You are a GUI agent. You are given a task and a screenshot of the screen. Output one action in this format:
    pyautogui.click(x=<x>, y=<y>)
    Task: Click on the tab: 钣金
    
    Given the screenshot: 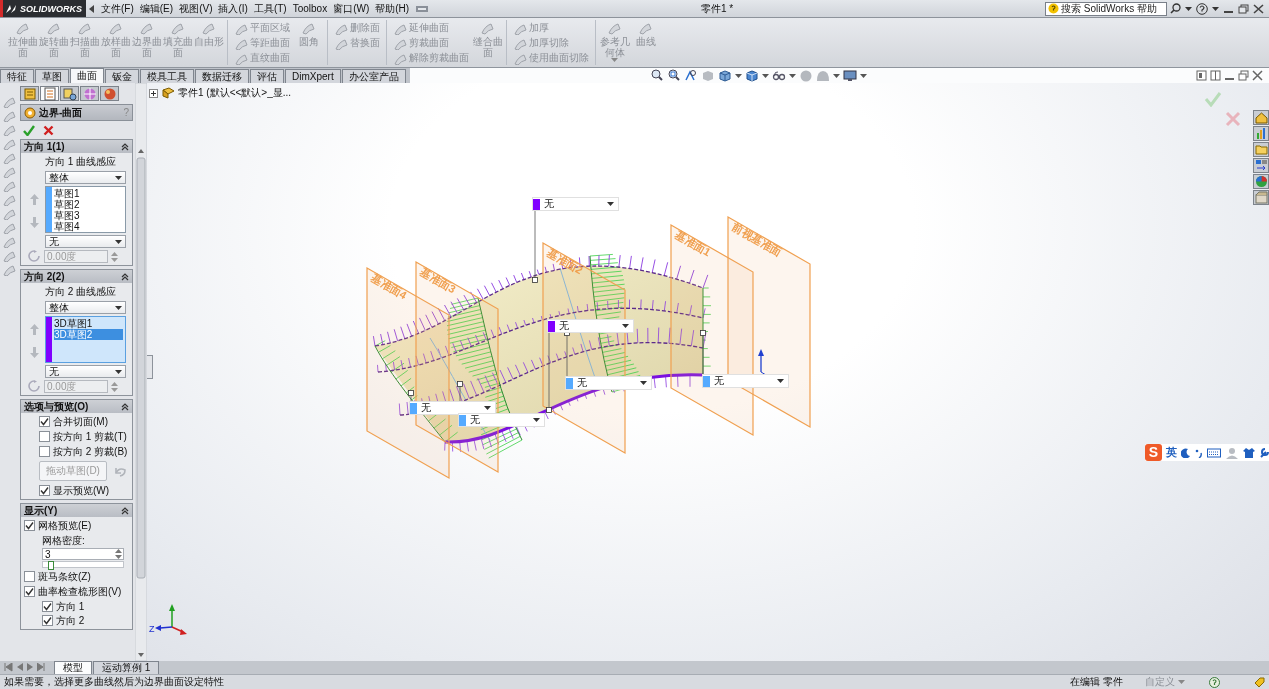 What is the action you would take?
    pyautogui.click(x=122, y=76)
    